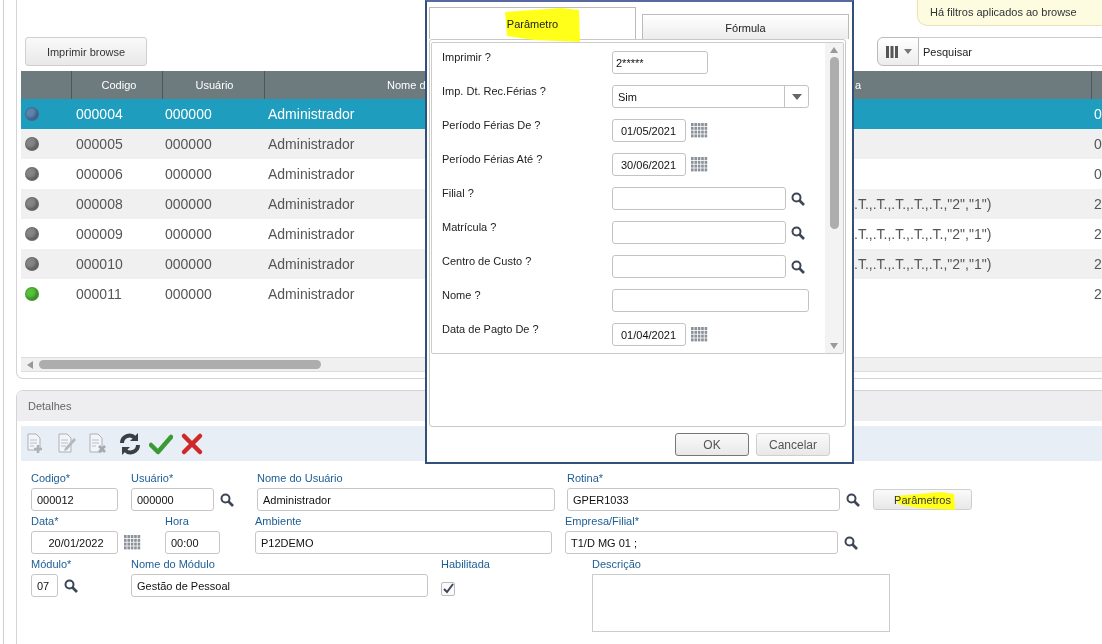  I want to click on field-label: Módulo*, so click(52, 564).